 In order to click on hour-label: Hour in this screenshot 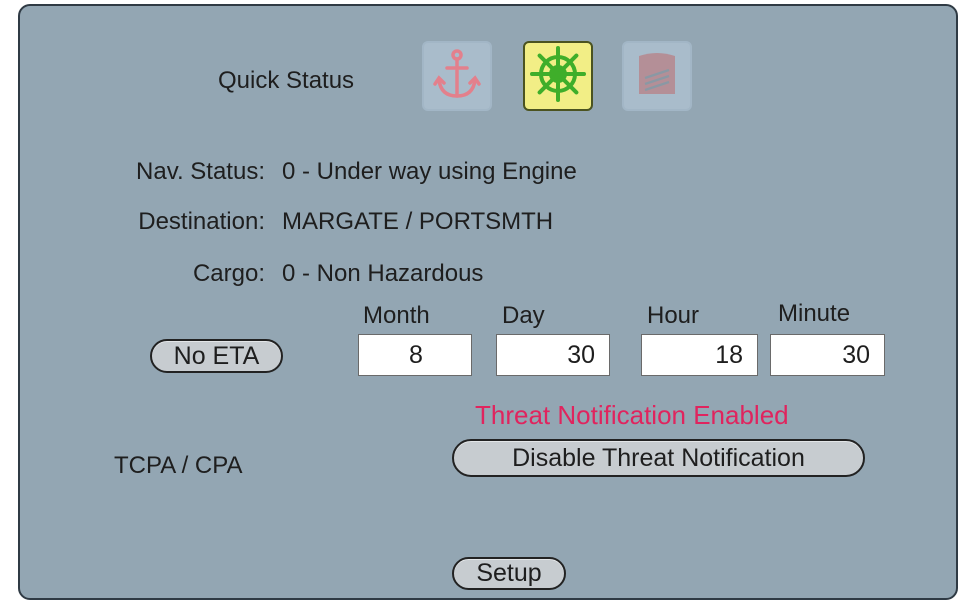, I will do `click(673, 315)`.